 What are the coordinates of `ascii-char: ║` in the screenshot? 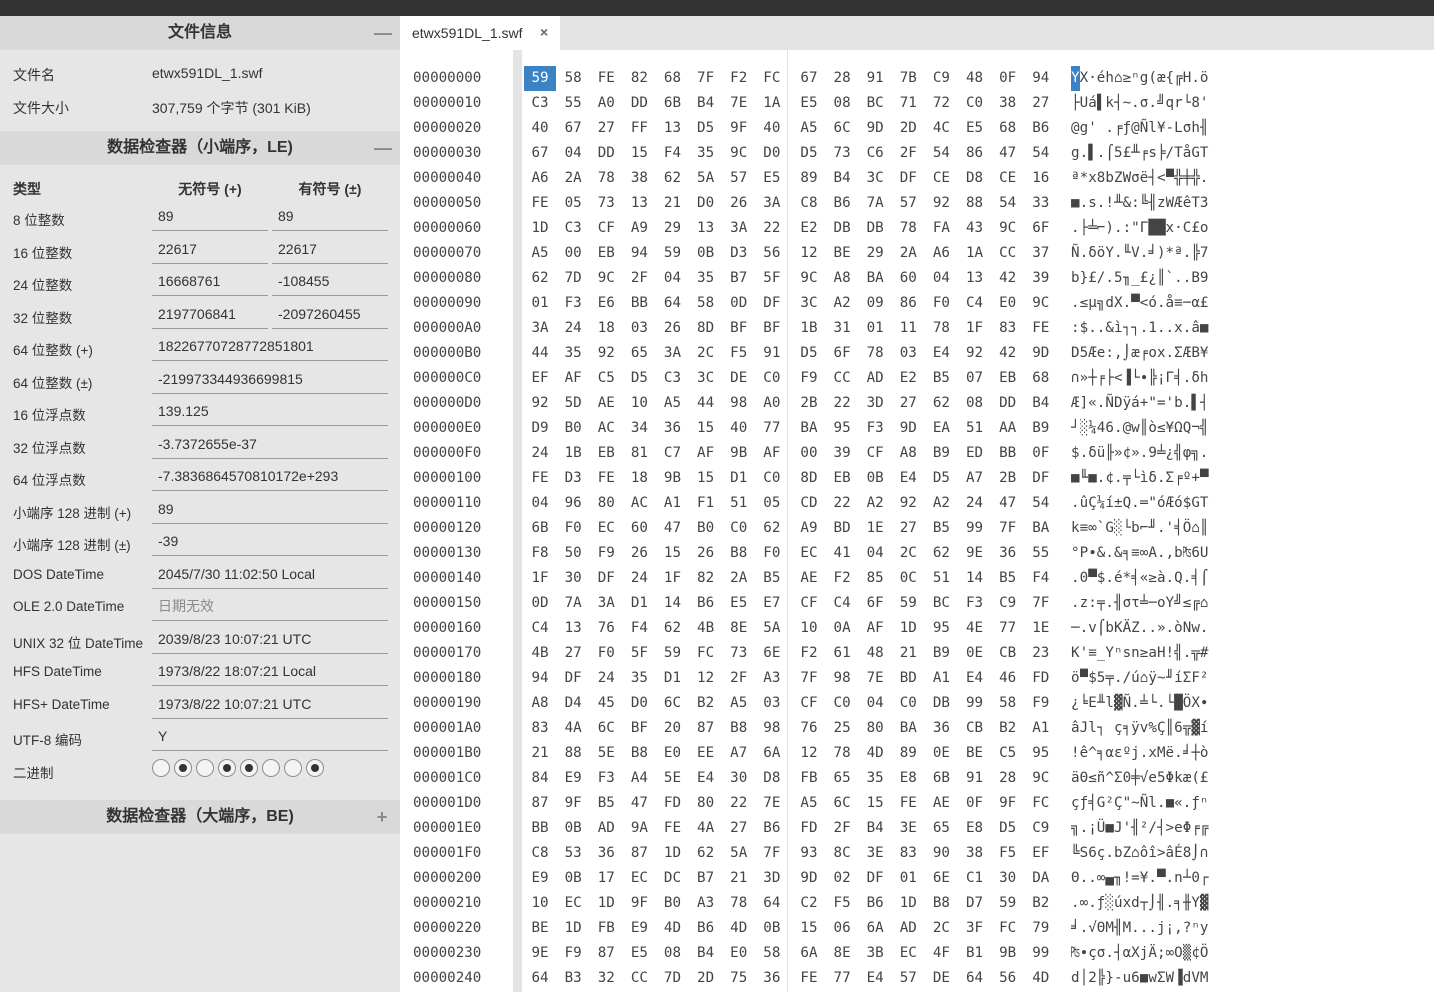 It's located at (1161, 278).